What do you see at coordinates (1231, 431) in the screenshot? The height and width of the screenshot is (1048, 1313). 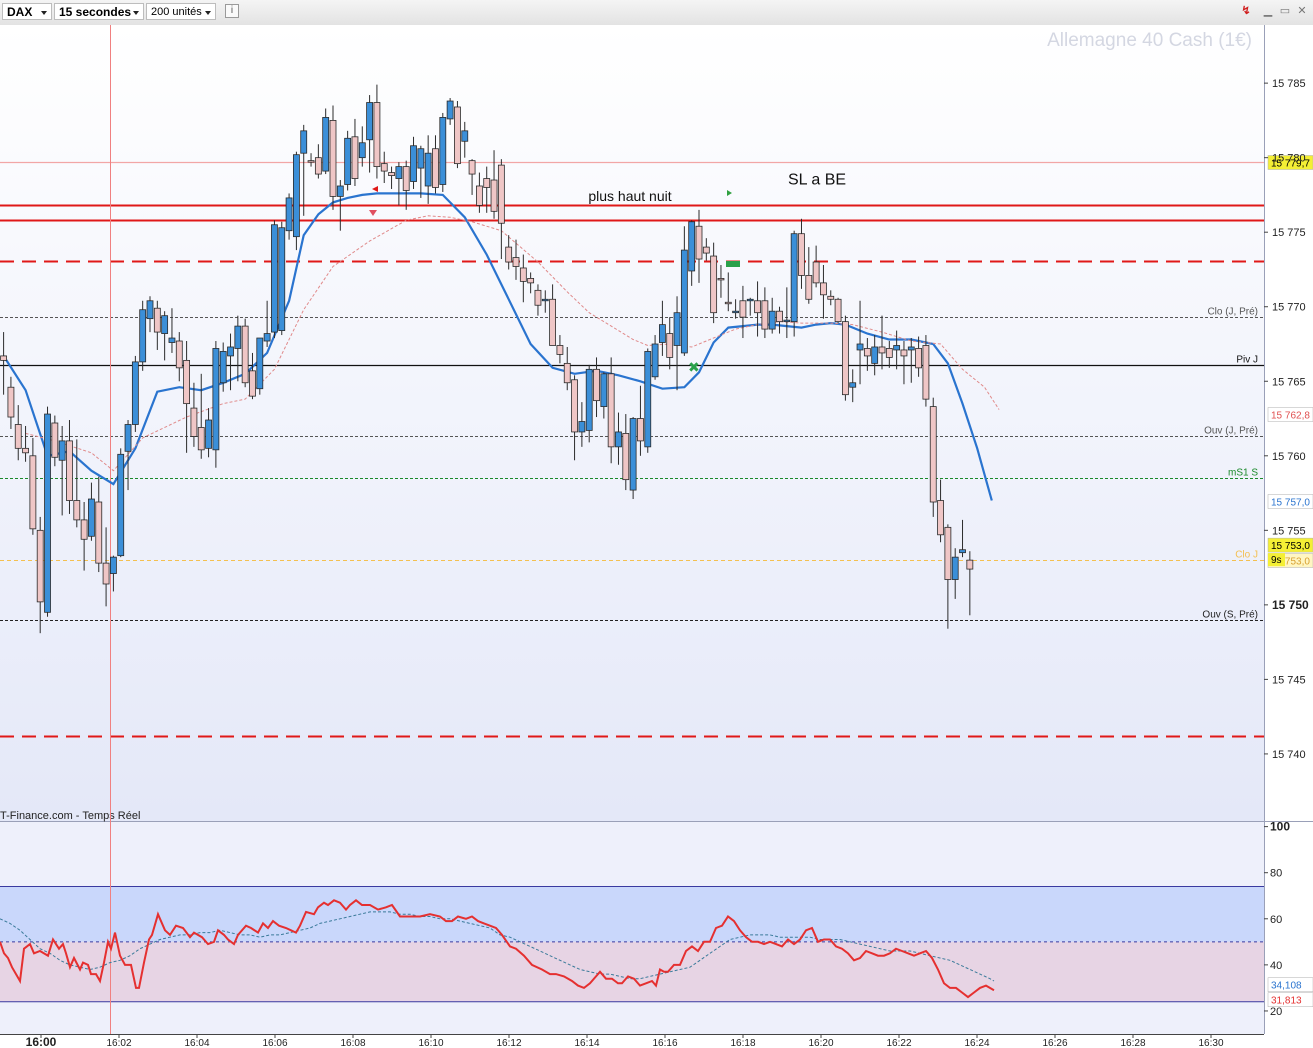 I see `price-level-label: Ouv (J, Pré)` at bounding box center [1231, 431].